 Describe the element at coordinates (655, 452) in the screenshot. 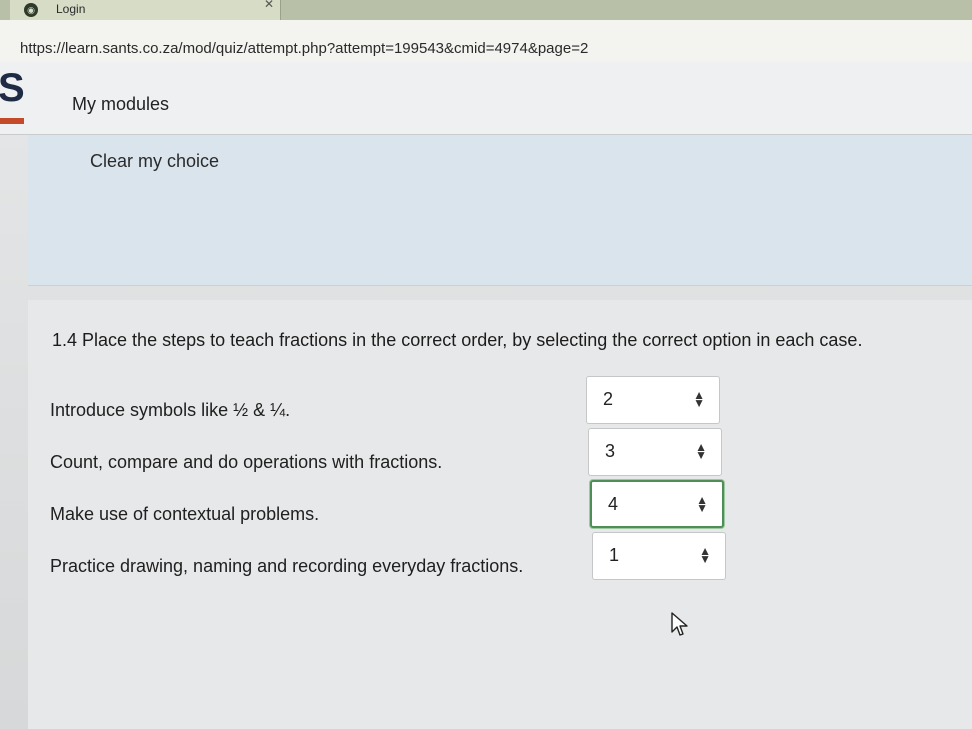

I see `order-select: 3 ▲ ▼` at that location.